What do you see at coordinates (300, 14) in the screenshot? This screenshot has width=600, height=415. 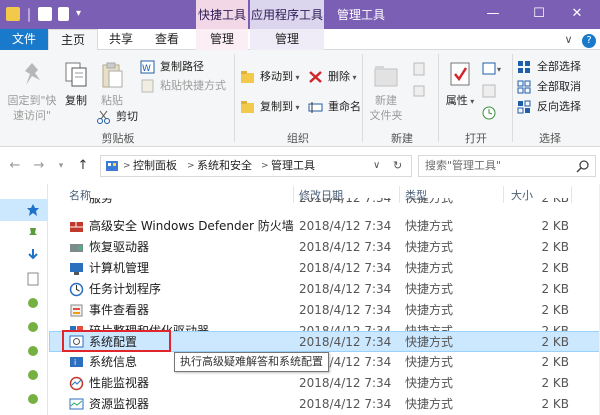 I see `title-bar: ▾ 快捷工具 应用程序工具 管理工具 — ☐ ✕` at bounding box center [300, 14].